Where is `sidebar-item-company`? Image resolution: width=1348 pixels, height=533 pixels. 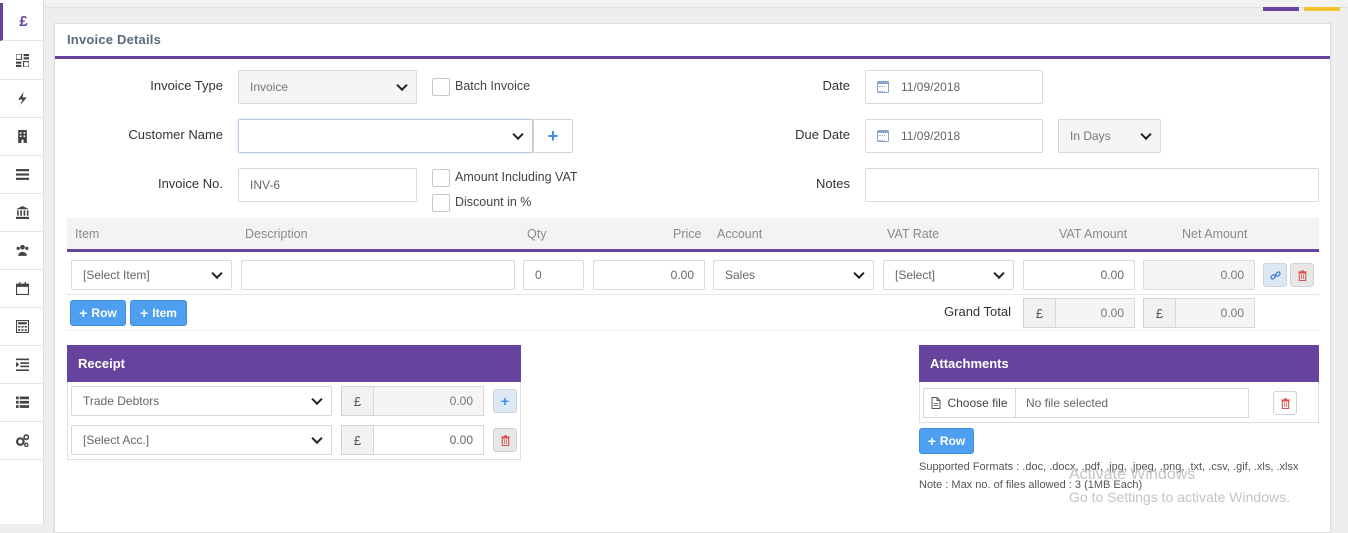 sidebar-item-company is located at coordinates (22, 137).